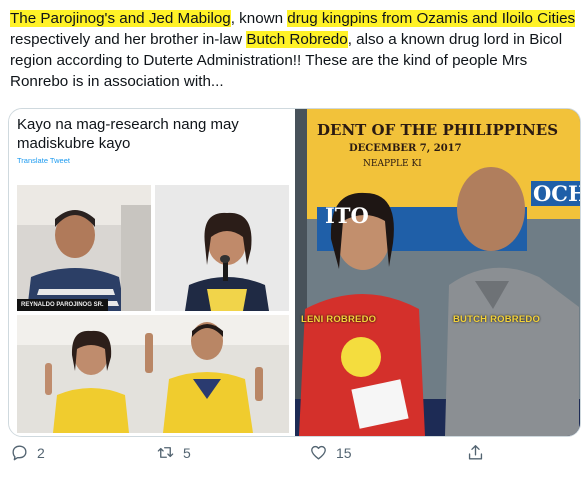  Describe the element at coordinates (128, 39) in the screenshot. I see `post-text-segment-4: respectively and her brother in-law` at that location.